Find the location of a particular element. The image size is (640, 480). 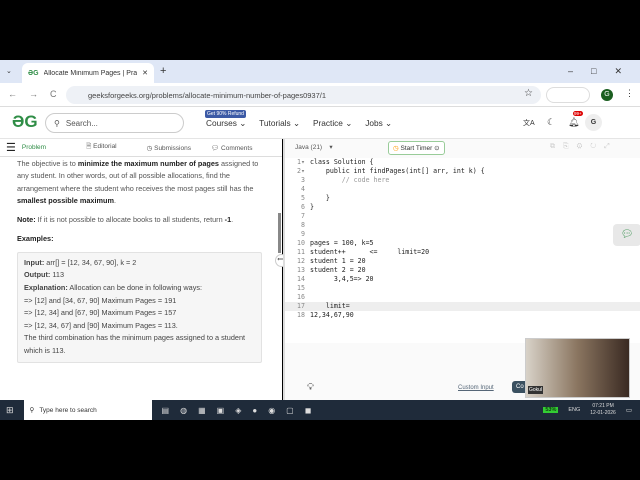

line-number: 6 is located at coordinates (303, 207).